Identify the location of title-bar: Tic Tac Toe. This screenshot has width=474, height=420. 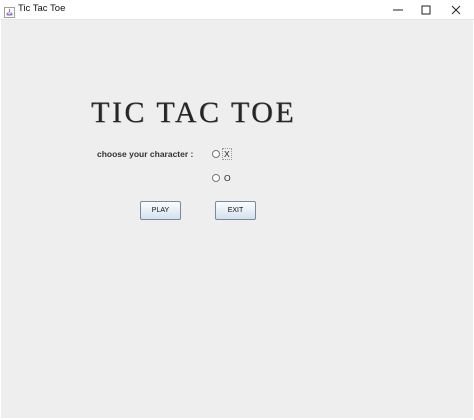
(237, 10).